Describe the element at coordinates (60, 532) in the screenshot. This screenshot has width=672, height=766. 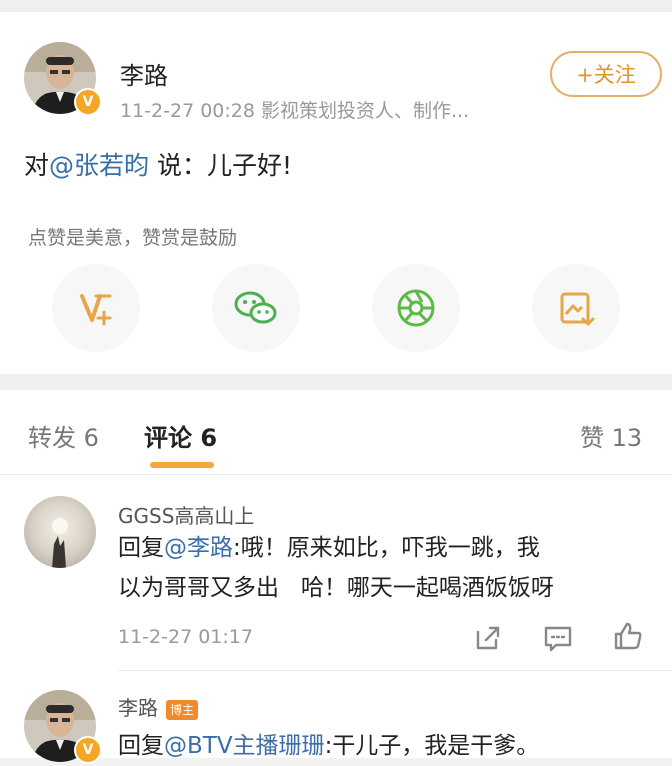
I see `comment-avatar` at that location.